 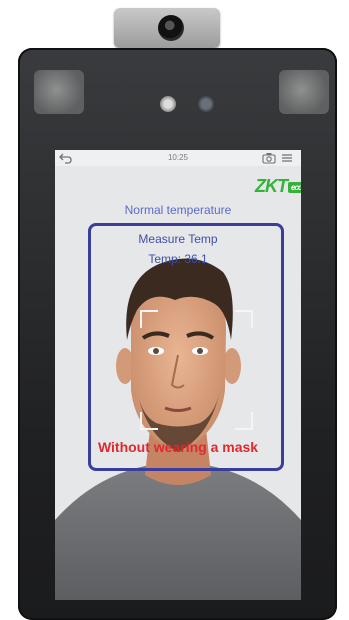 I want to click on menu-icon, so click(x=287, y=158).